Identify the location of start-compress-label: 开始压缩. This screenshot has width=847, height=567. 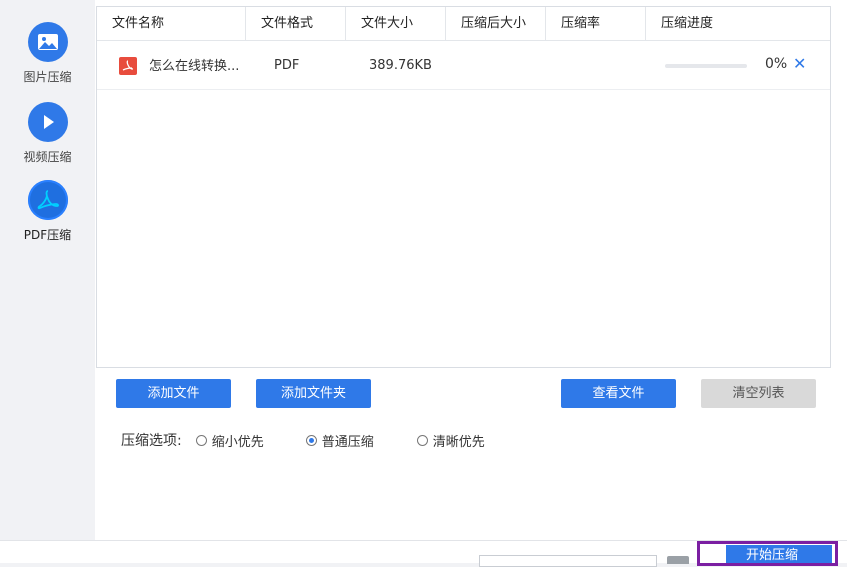
(779, 554).